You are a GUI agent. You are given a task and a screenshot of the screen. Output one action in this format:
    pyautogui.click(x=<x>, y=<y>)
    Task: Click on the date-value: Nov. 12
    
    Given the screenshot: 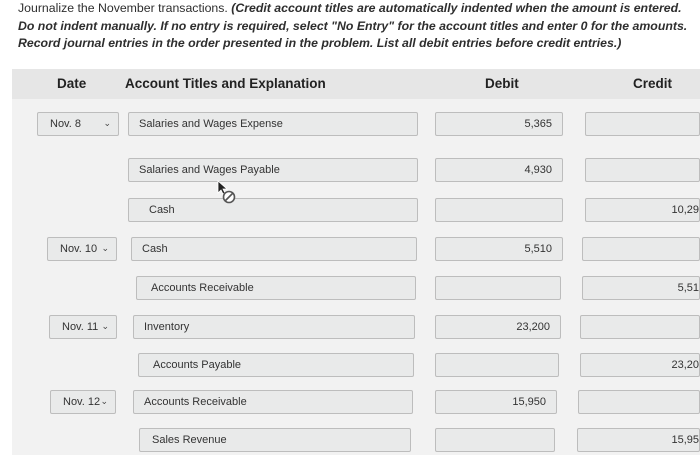 What is the action you would take?
    pyautogui.click(x=82, y=402)
    